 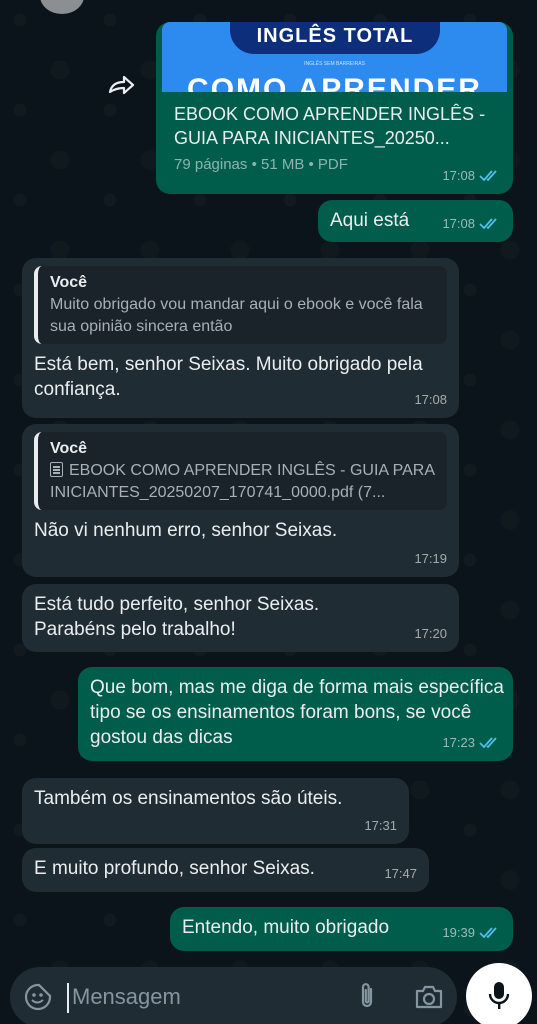 I want to click on avatar, so click(x=62, y=7).